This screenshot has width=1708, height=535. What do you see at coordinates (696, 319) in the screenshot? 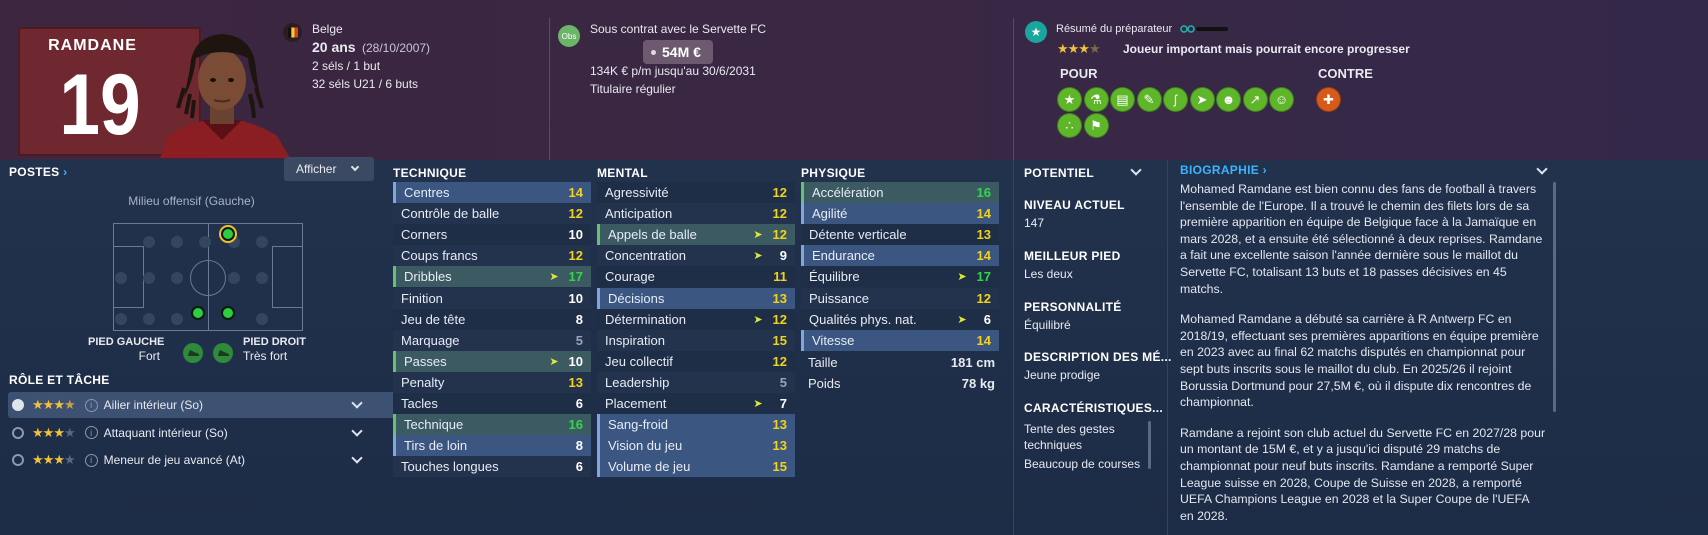
I see `attribute-row: Détermination ➤ 12` at bounding box center [696, 319].